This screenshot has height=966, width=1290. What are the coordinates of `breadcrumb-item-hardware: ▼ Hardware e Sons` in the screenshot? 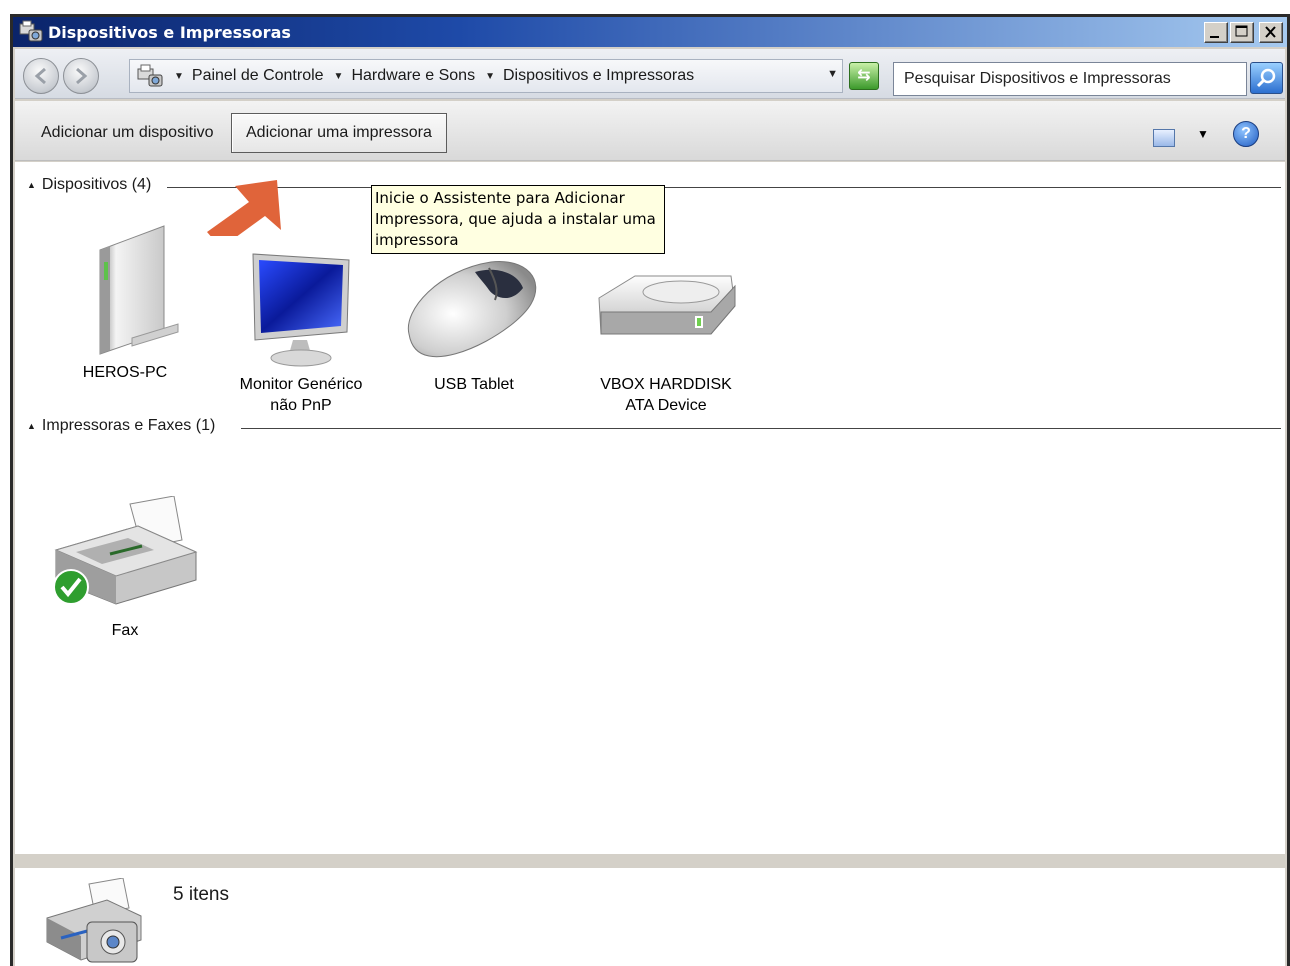 It's located at (405, 76).